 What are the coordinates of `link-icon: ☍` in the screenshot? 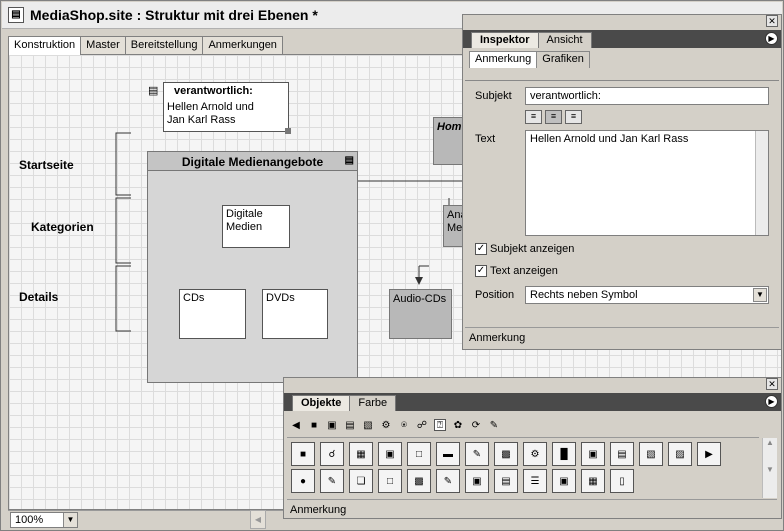 It's located at (422, 425).